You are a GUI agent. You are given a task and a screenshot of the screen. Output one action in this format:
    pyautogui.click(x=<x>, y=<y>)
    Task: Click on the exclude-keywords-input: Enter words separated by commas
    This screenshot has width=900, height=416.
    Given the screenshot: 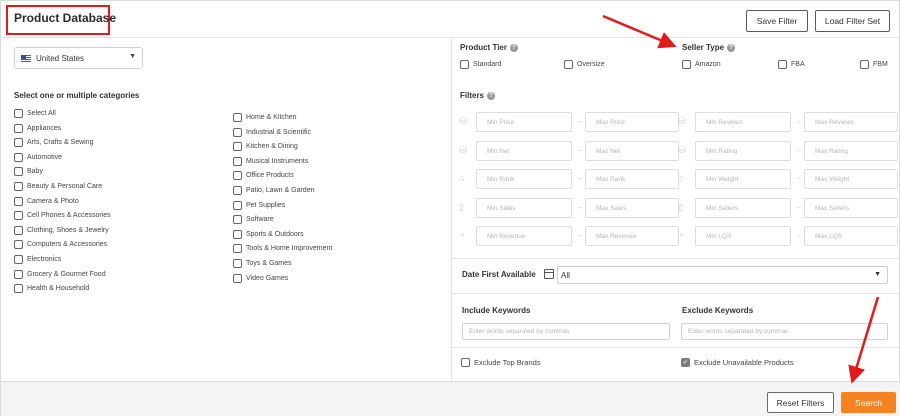 What is the action you would take?
    pyautogui.click(x=784, y=331)
    